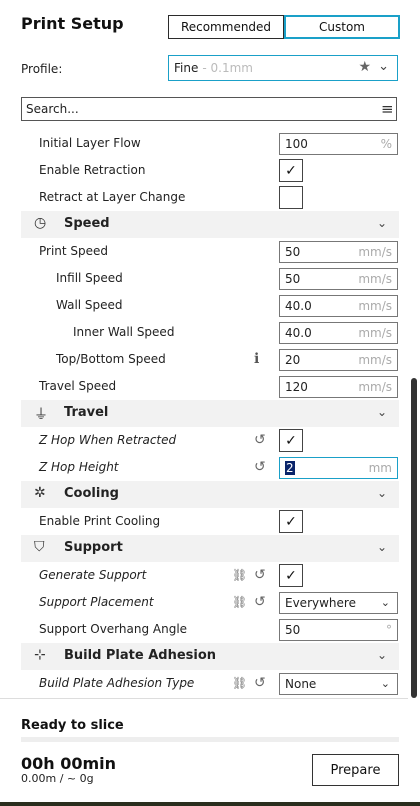 The image size is (420, 806). Describe the element at coordinates (338, 333) in the screenshot. I see `inner-wall-speed-input: 40.0 mm/s` at that location.